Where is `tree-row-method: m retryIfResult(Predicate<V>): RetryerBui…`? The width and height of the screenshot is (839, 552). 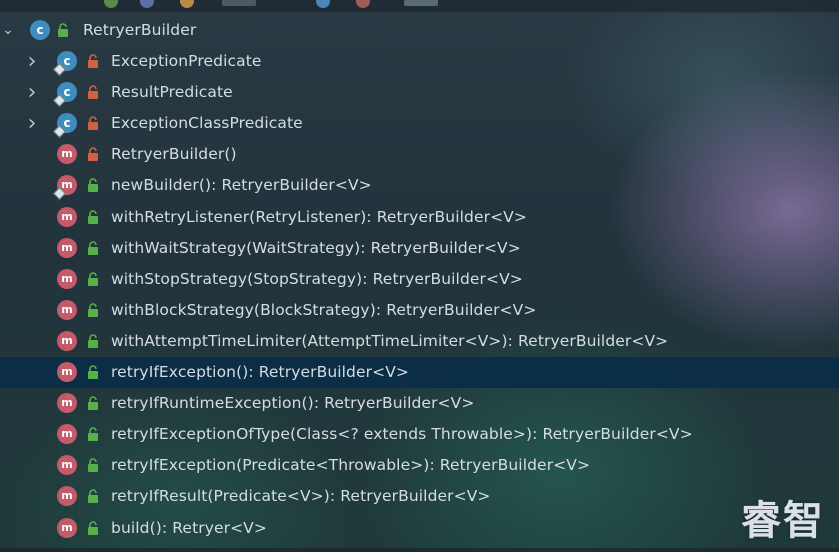
tree-row-method: m retryIfResult(Predicate<V>): RetryerBui… is located at coordinates (419, 496).